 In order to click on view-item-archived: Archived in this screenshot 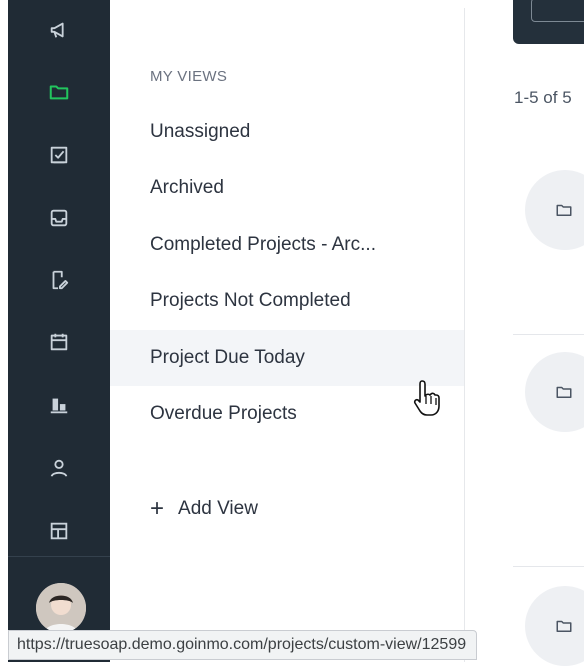, I will do `click(287, 188)`.